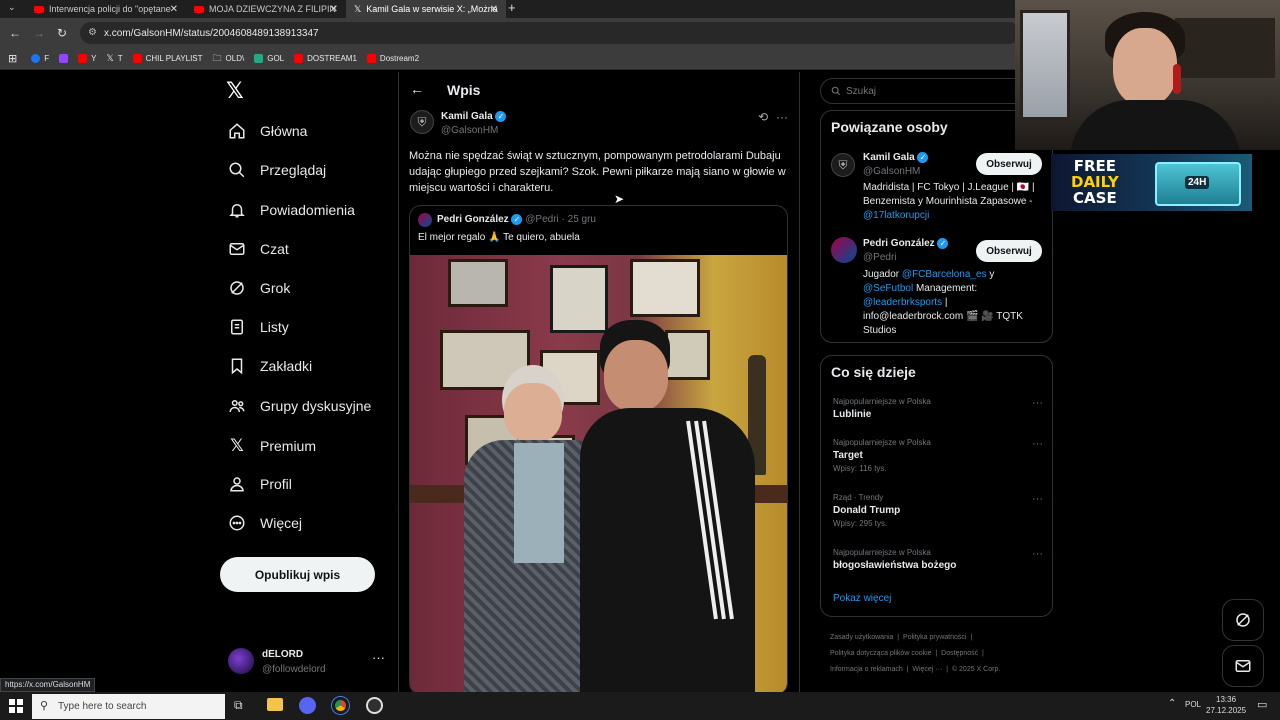  I want to click on bio-link: @SeFutbol, so click(888, 288).